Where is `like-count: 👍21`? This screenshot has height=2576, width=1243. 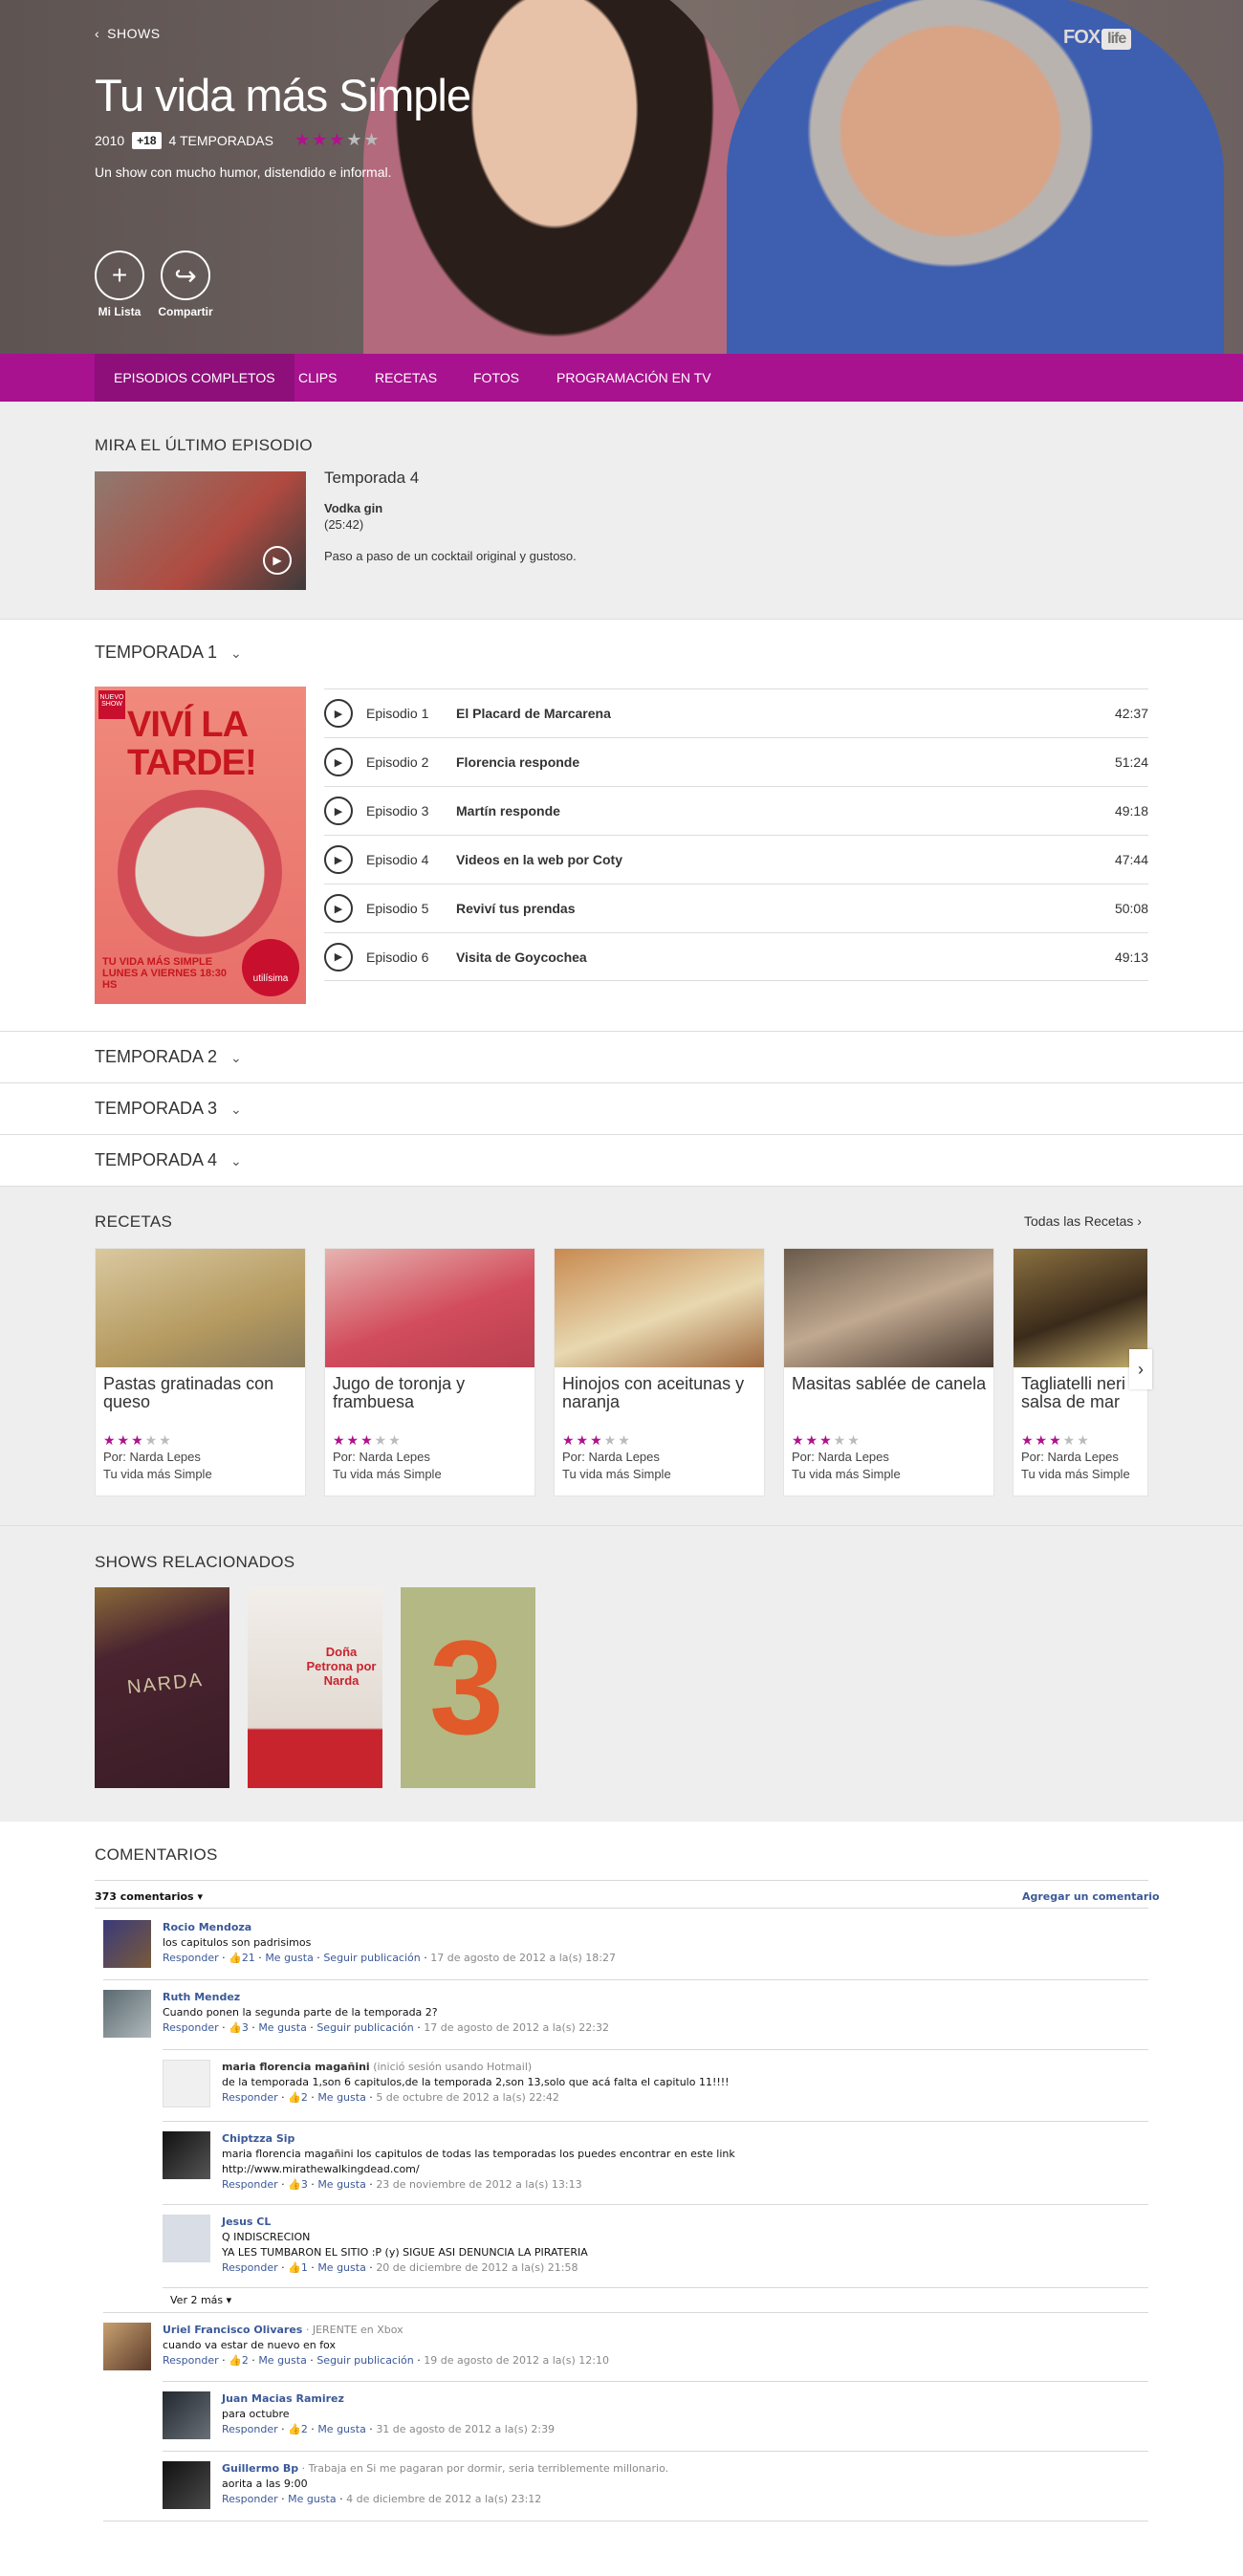
like-count: 👍21 is located at coordinates (242, 1958).